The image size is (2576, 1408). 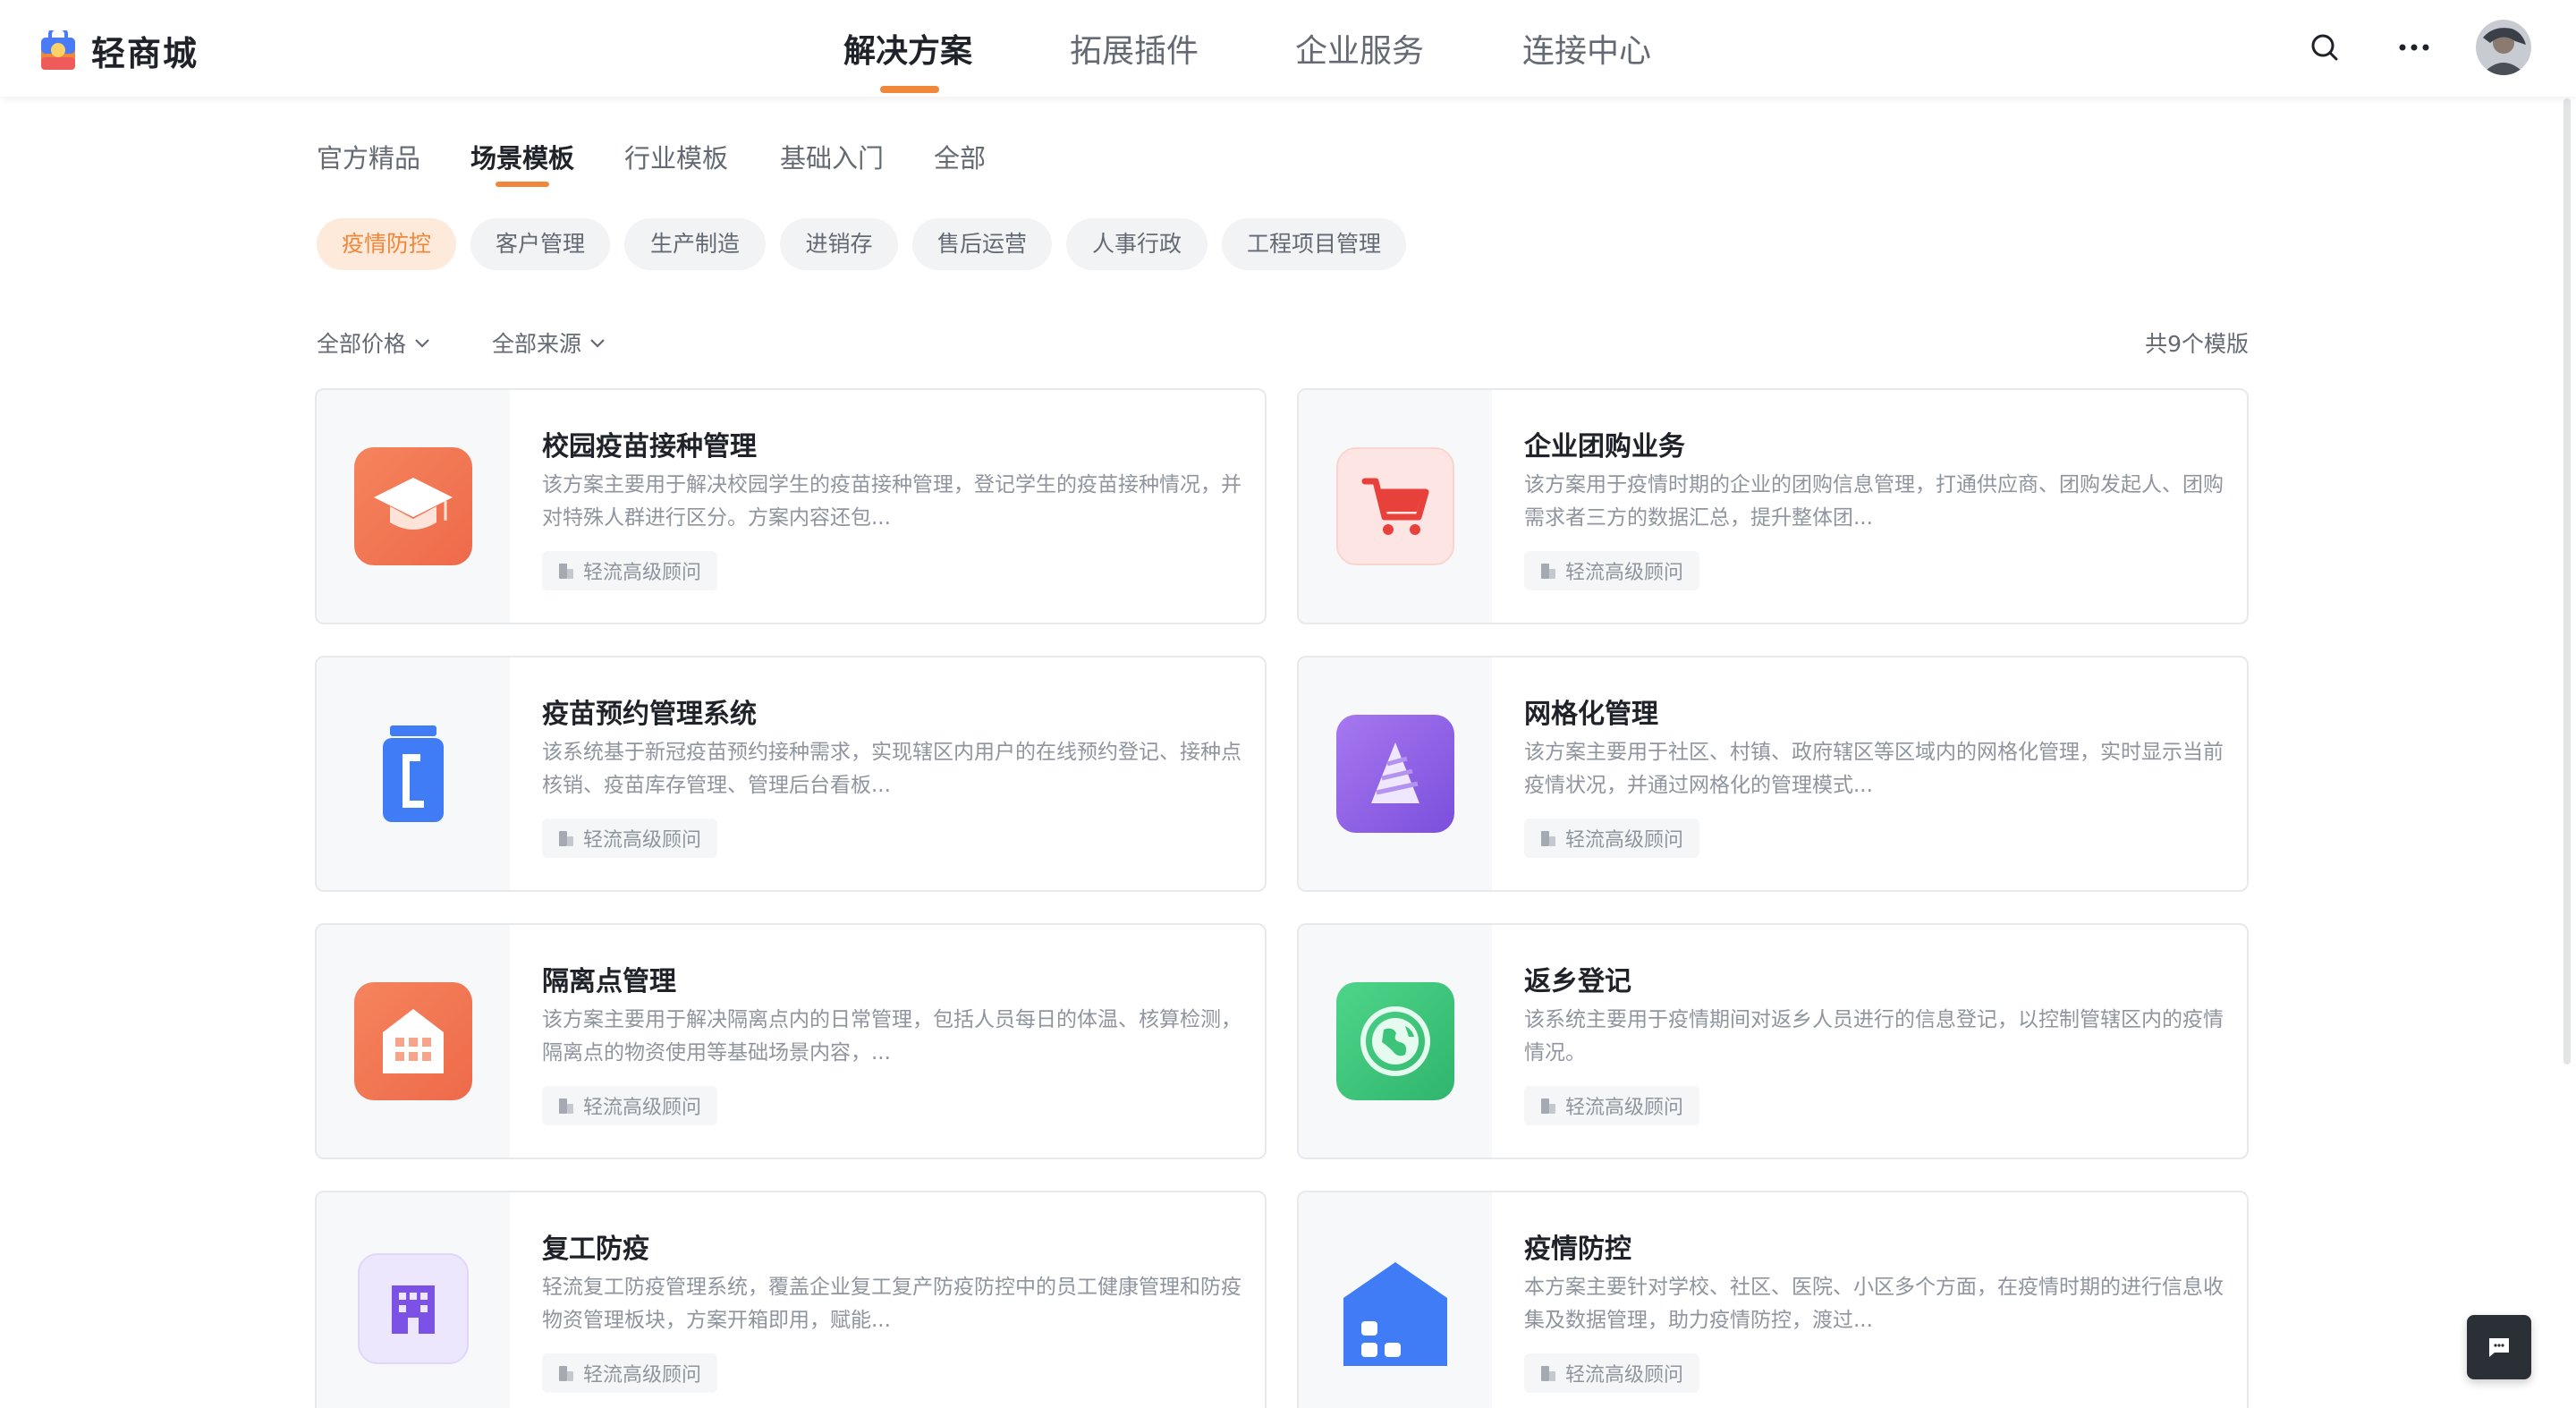 I want to click on nav-item-connect-center: 连接中心, so click(x=1586, y=48).